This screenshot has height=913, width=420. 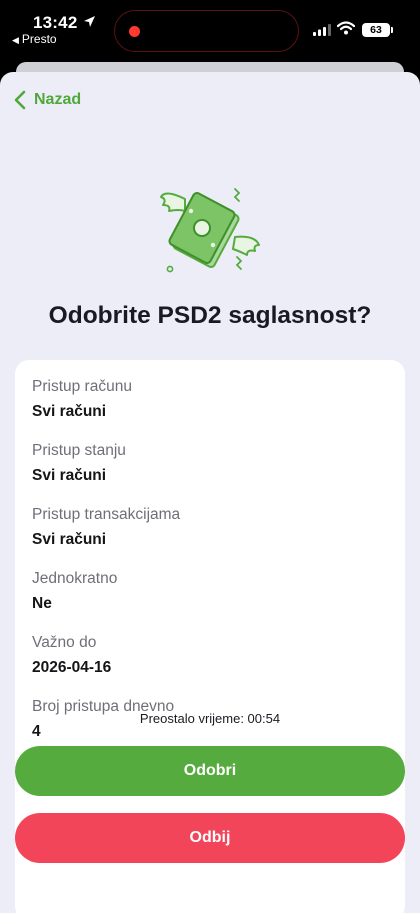 I want to click on reject-button: Odbij, so click(x=210, y=838).